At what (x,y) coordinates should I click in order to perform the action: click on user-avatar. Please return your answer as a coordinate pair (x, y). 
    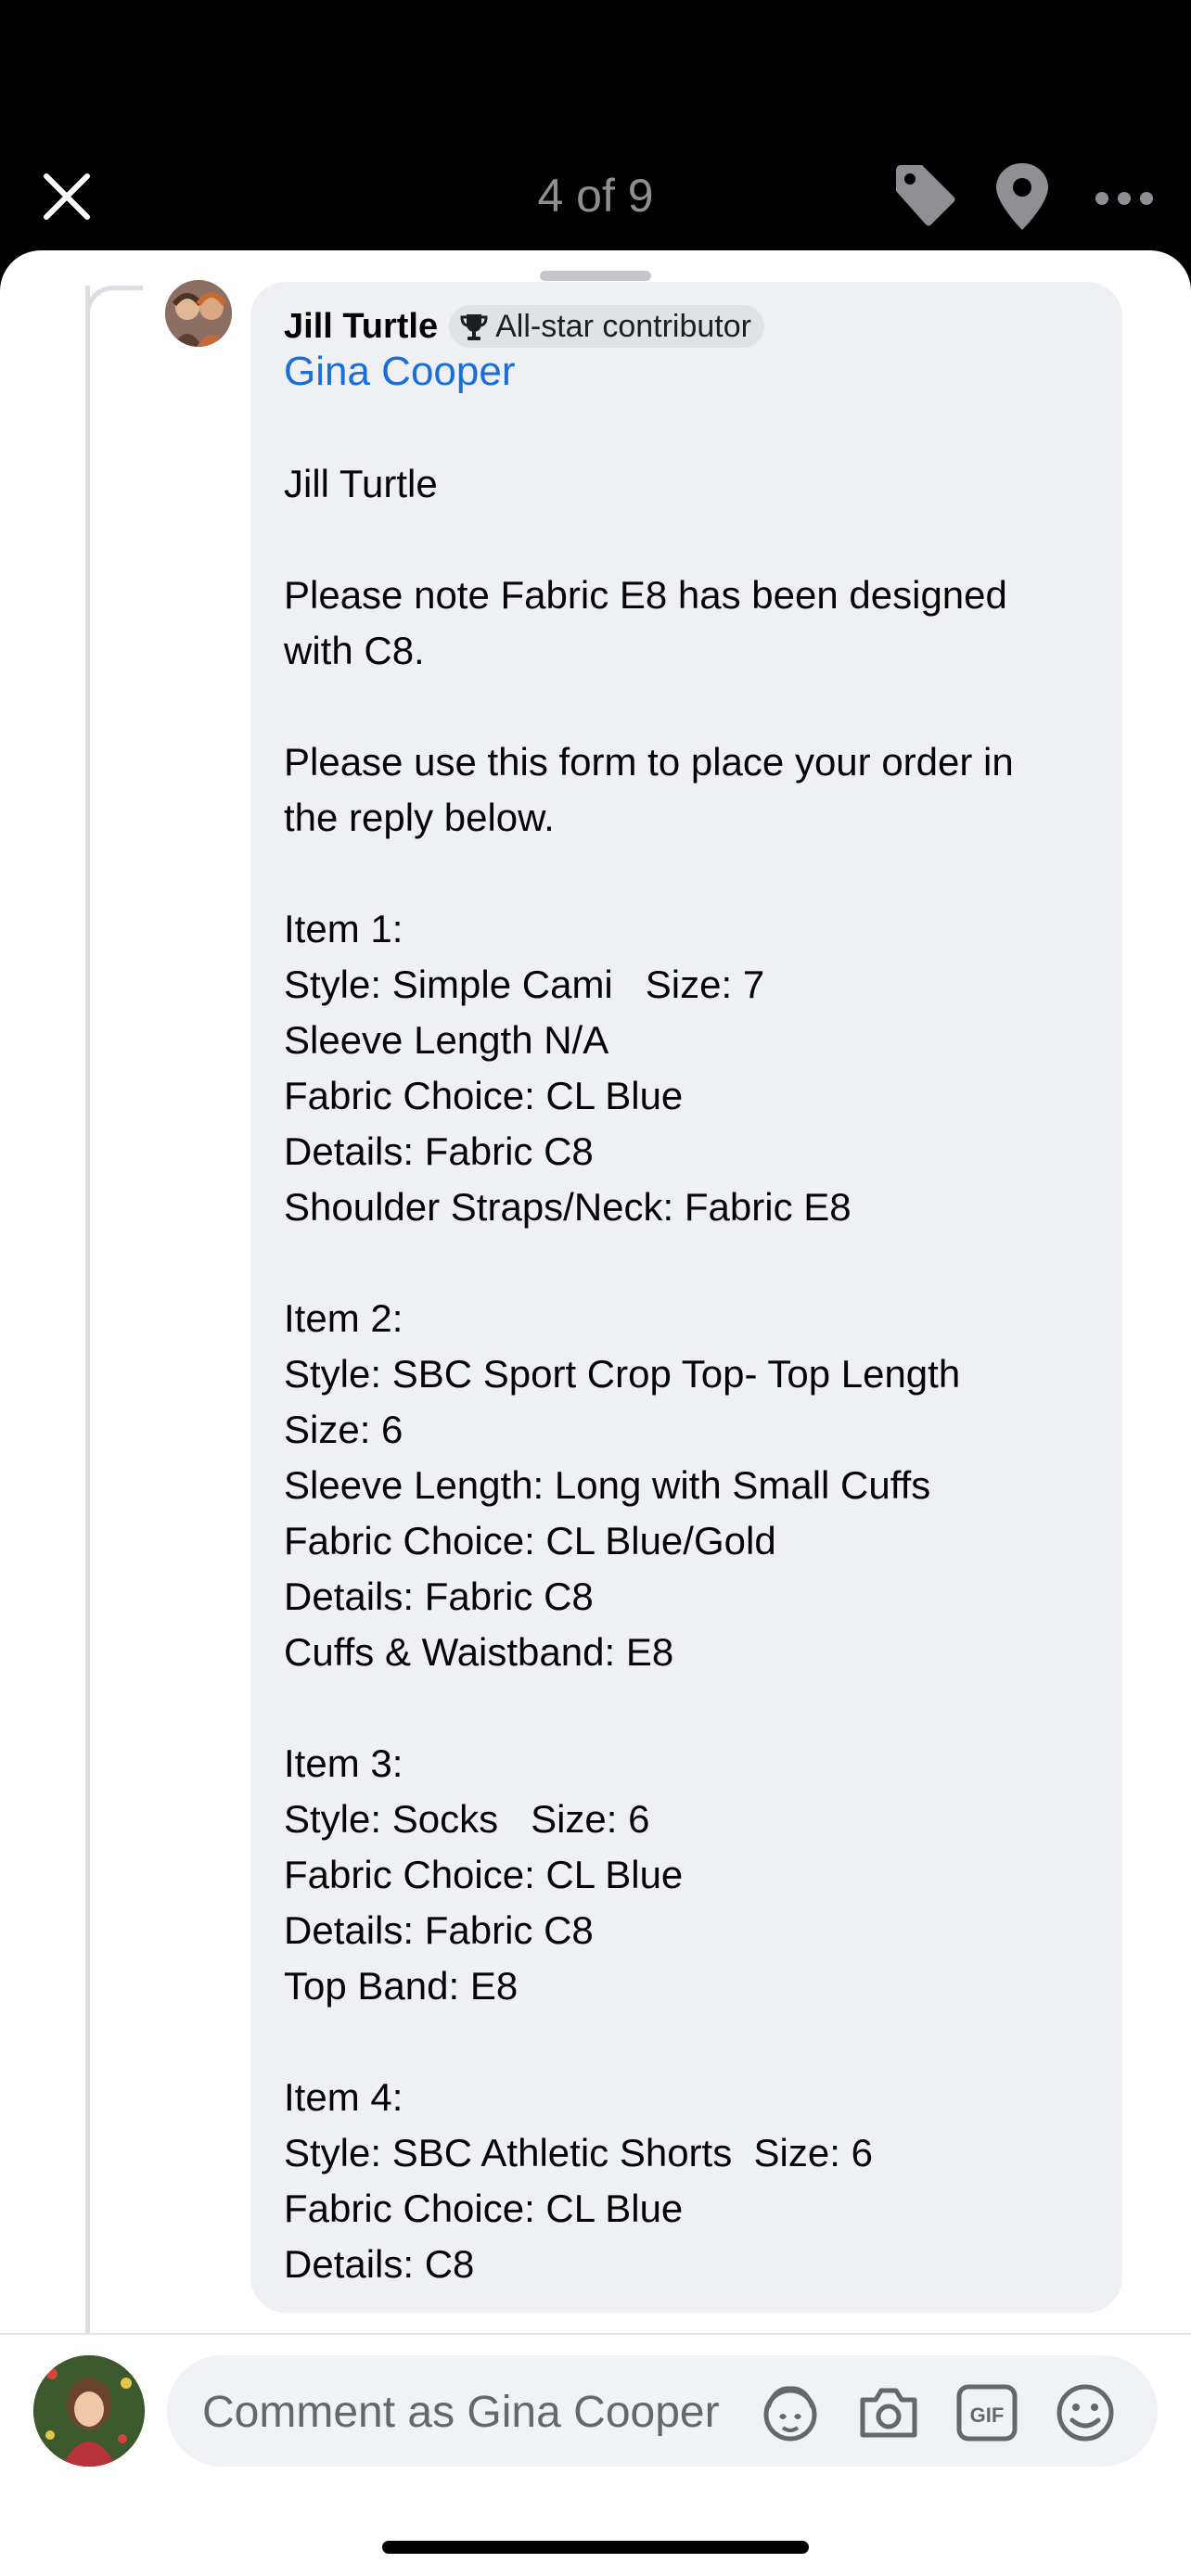
    Looking at the image, I should click on (89, 2411).